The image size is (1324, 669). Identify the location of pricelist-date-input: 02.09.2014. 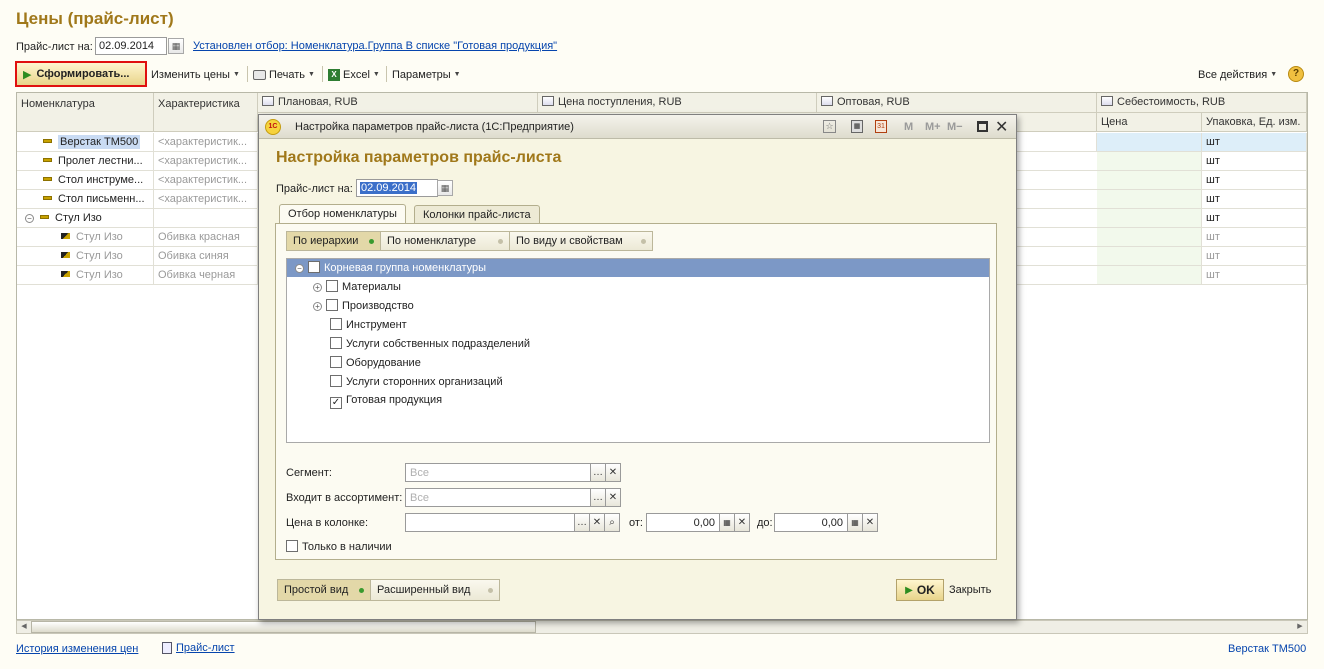
(131, 46).